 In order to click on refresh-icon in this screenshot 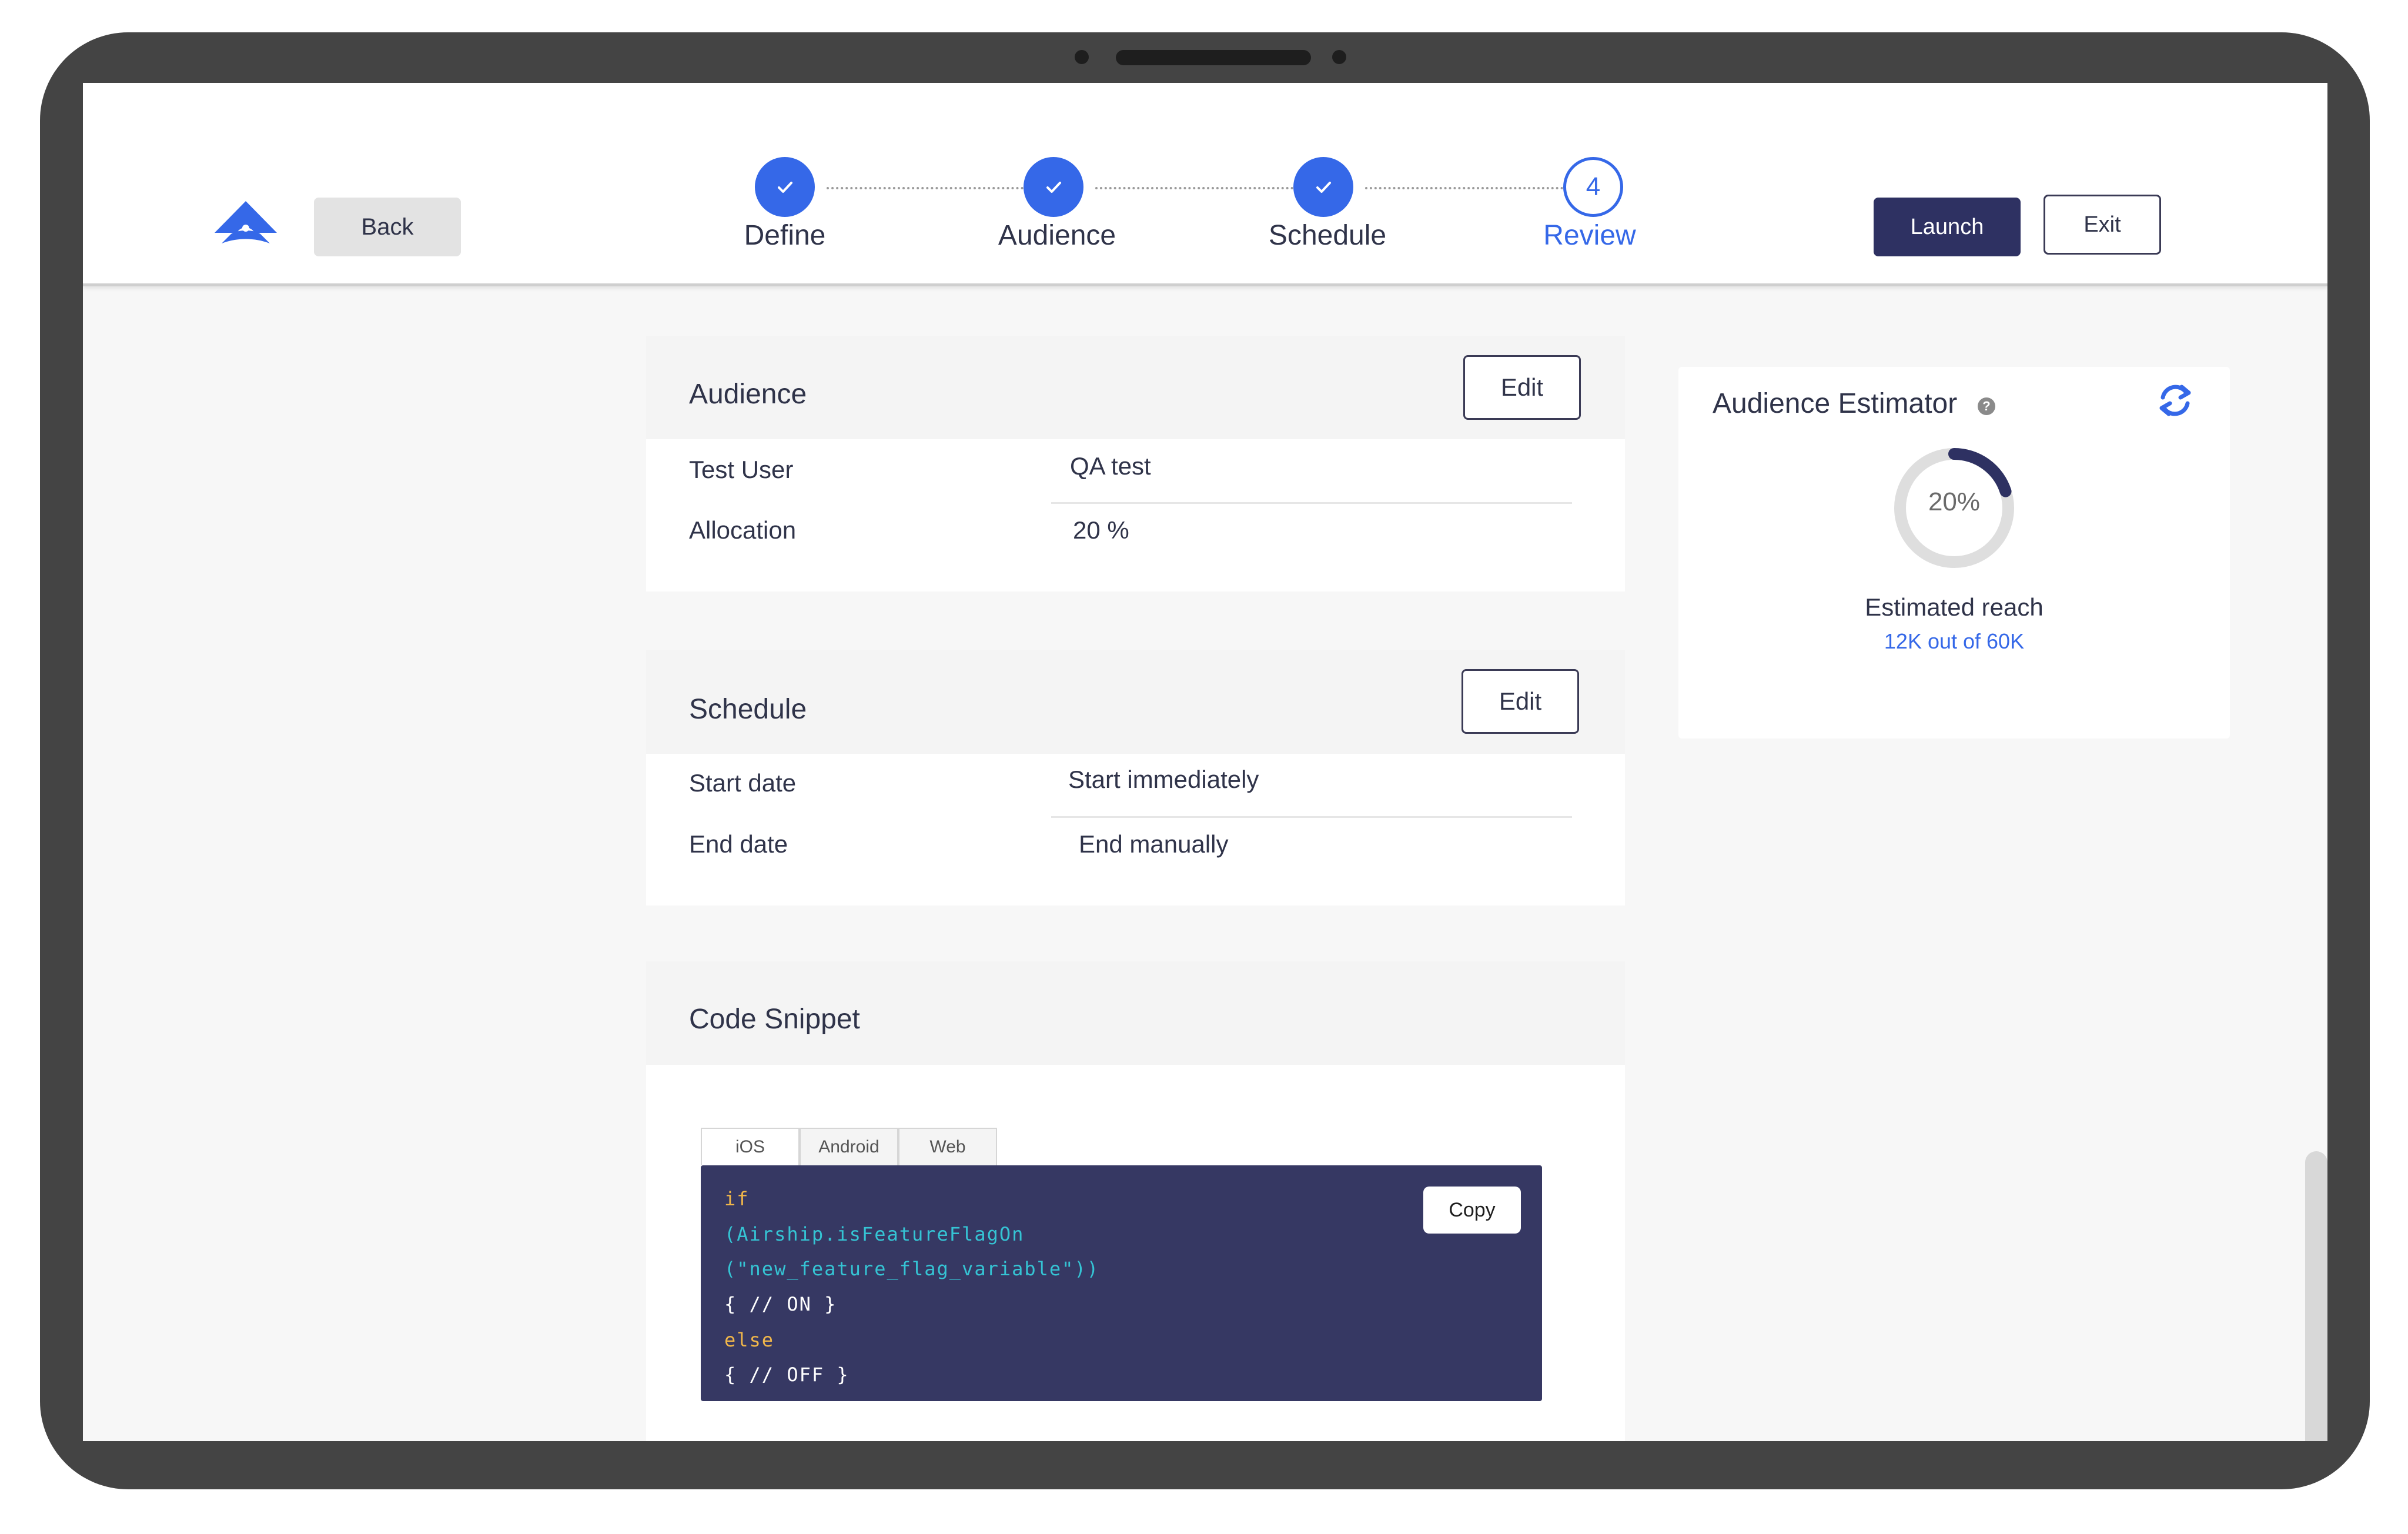, I will do `click(2175, 400)`.